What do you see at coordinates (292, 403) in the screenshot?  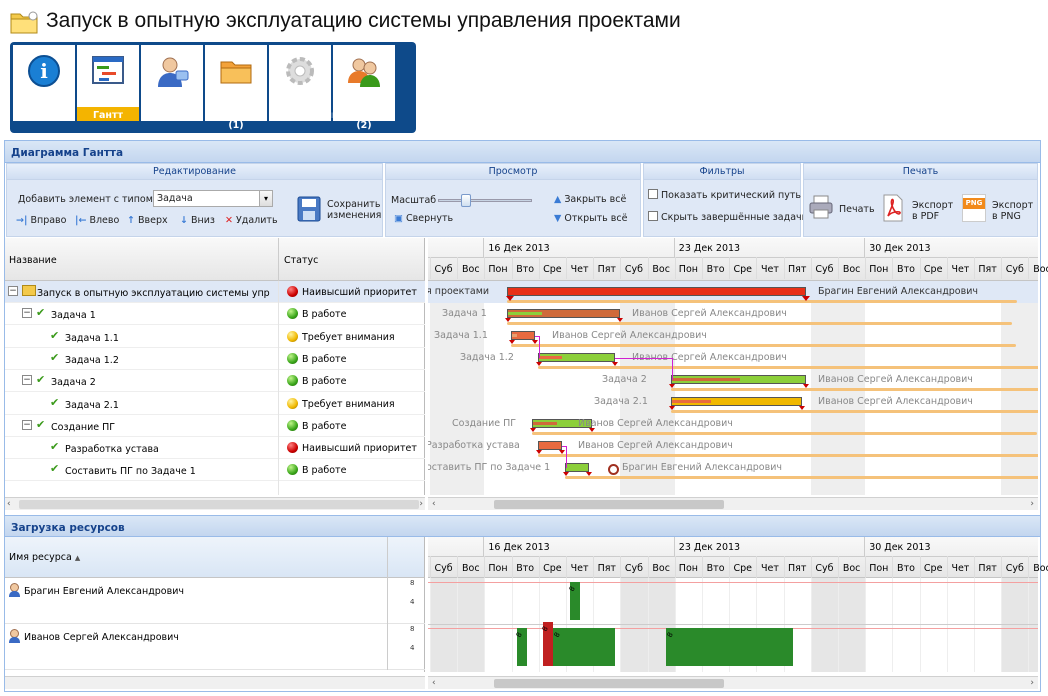 I see `status-yellow-dot-icon` at bounding box center [292, 403].